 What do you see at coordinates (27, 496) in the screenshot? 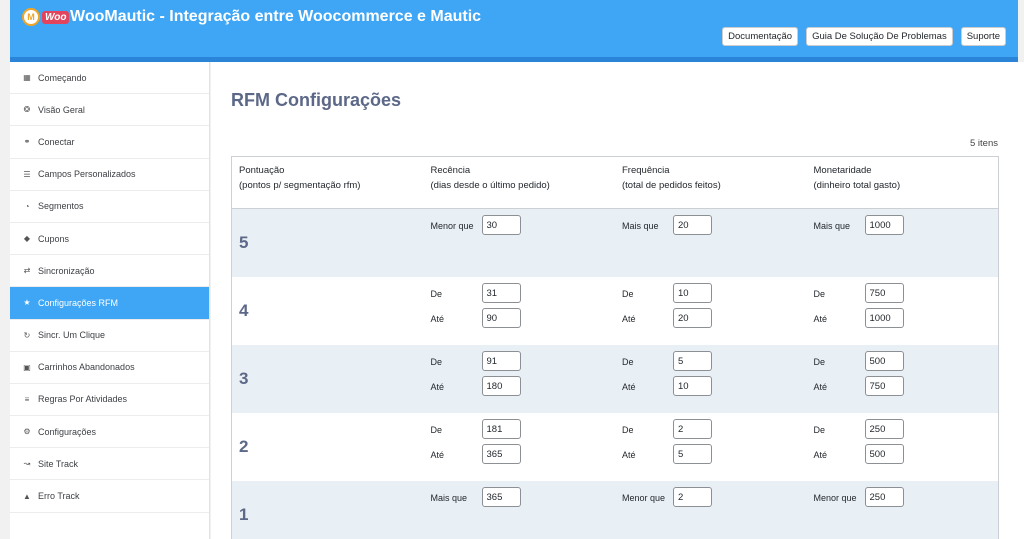
I see `warning-icon: ▲` at bounding box center [27, 496].